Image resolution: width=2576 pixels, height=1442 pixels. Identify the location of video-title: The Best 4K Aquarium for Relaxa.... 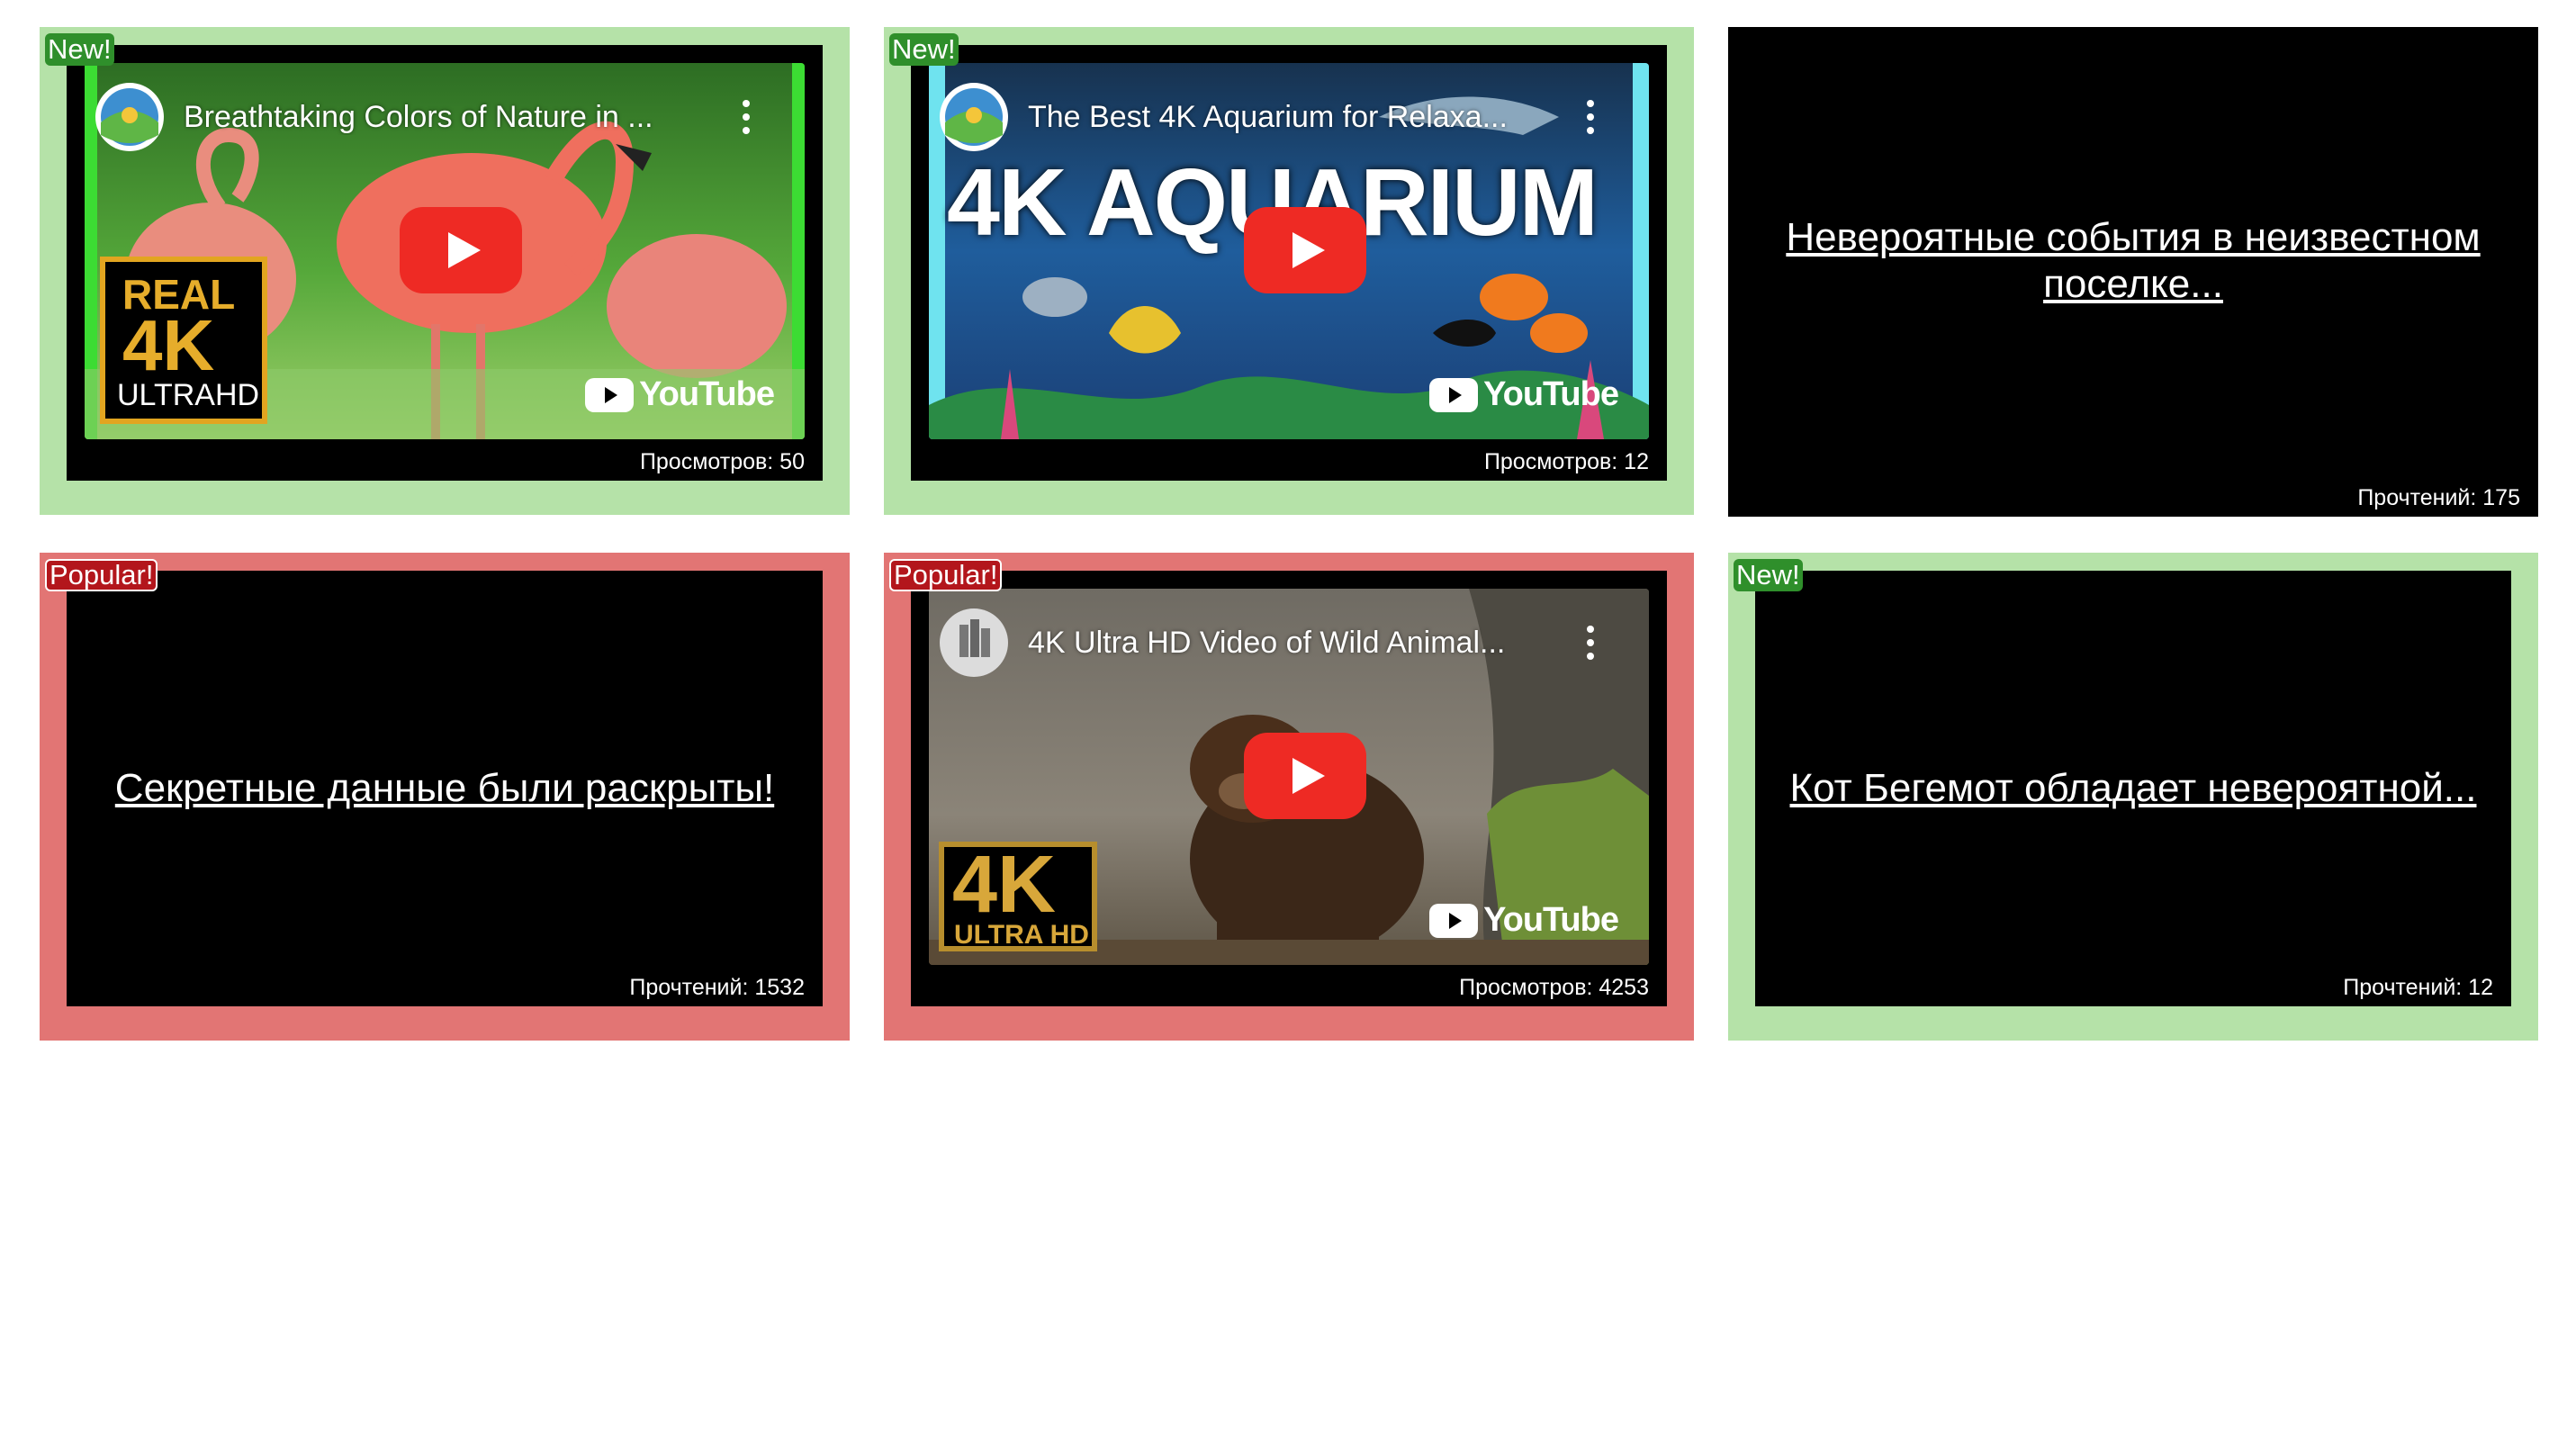
(1268, 117).